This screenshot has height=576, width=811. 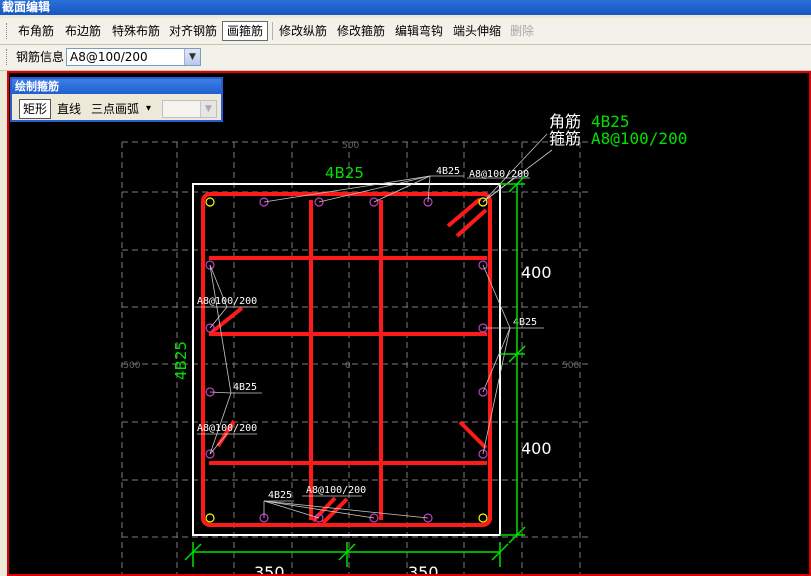 What do you see at coordinates (423, 569) in the screenshot?
I see `bottom-dim-right: 350` at bounding box center [423, 569].